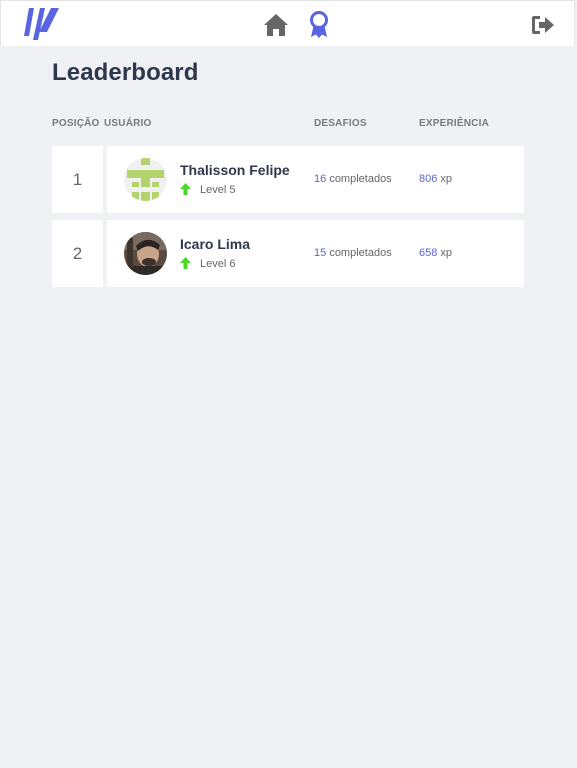  Describe the element at coordinates (543, 25) in the screenshot. I see `logout-icon` at that location.